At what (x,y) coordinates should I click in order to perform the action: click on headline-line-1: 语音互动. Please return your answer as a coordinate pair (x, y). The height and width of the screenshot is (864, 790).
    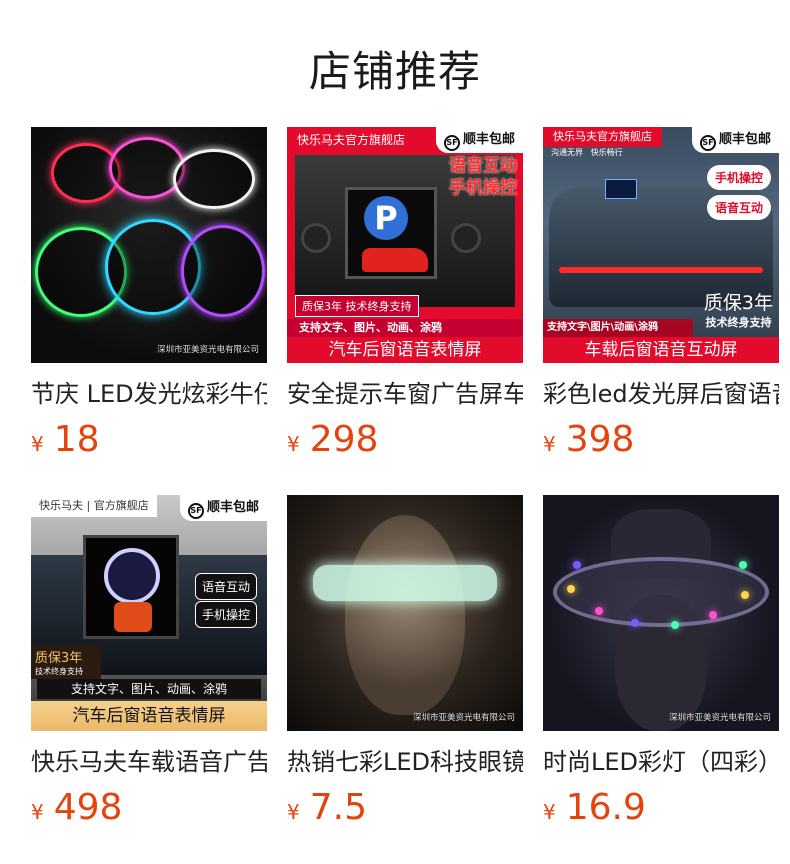
    Looking at the image, I should click on (483, 166).